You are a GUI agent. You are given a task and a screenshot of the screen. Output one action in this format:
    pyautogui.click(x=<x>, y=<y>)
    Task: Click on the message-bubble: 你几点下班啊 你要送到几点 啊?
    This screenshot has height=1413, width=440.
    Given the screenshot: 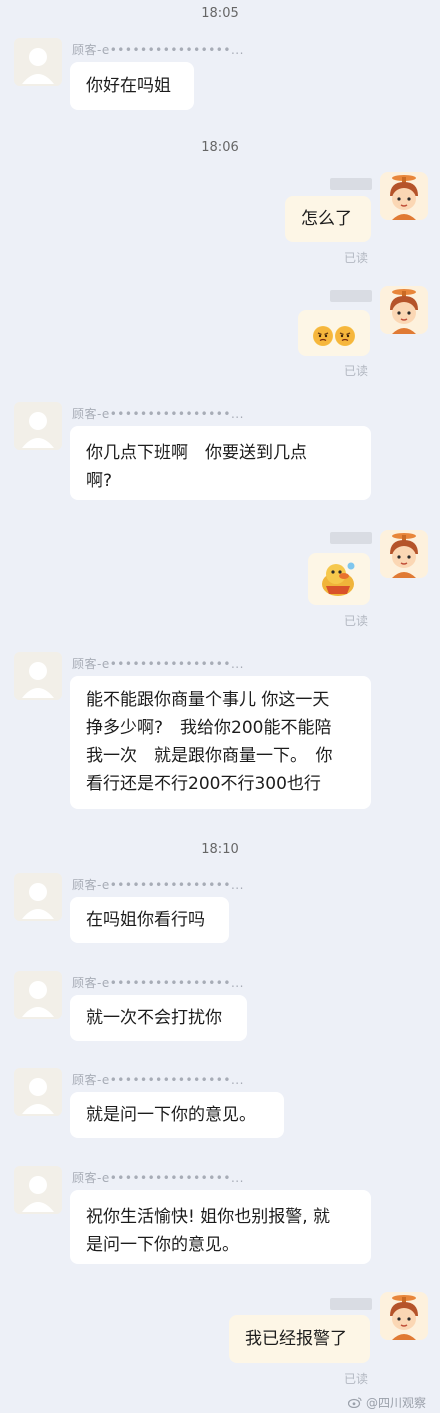 What is the action you would take?
    pyautogui.click(x=220, y=463)
    